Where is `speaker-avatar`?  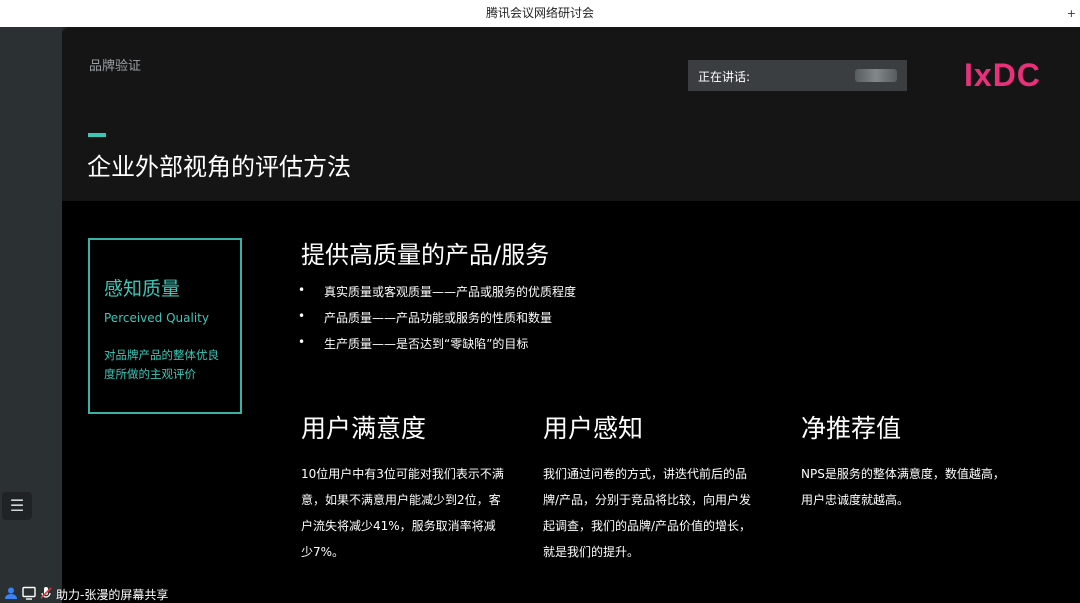
speaker-avatar is located at coordinates (876, 75).